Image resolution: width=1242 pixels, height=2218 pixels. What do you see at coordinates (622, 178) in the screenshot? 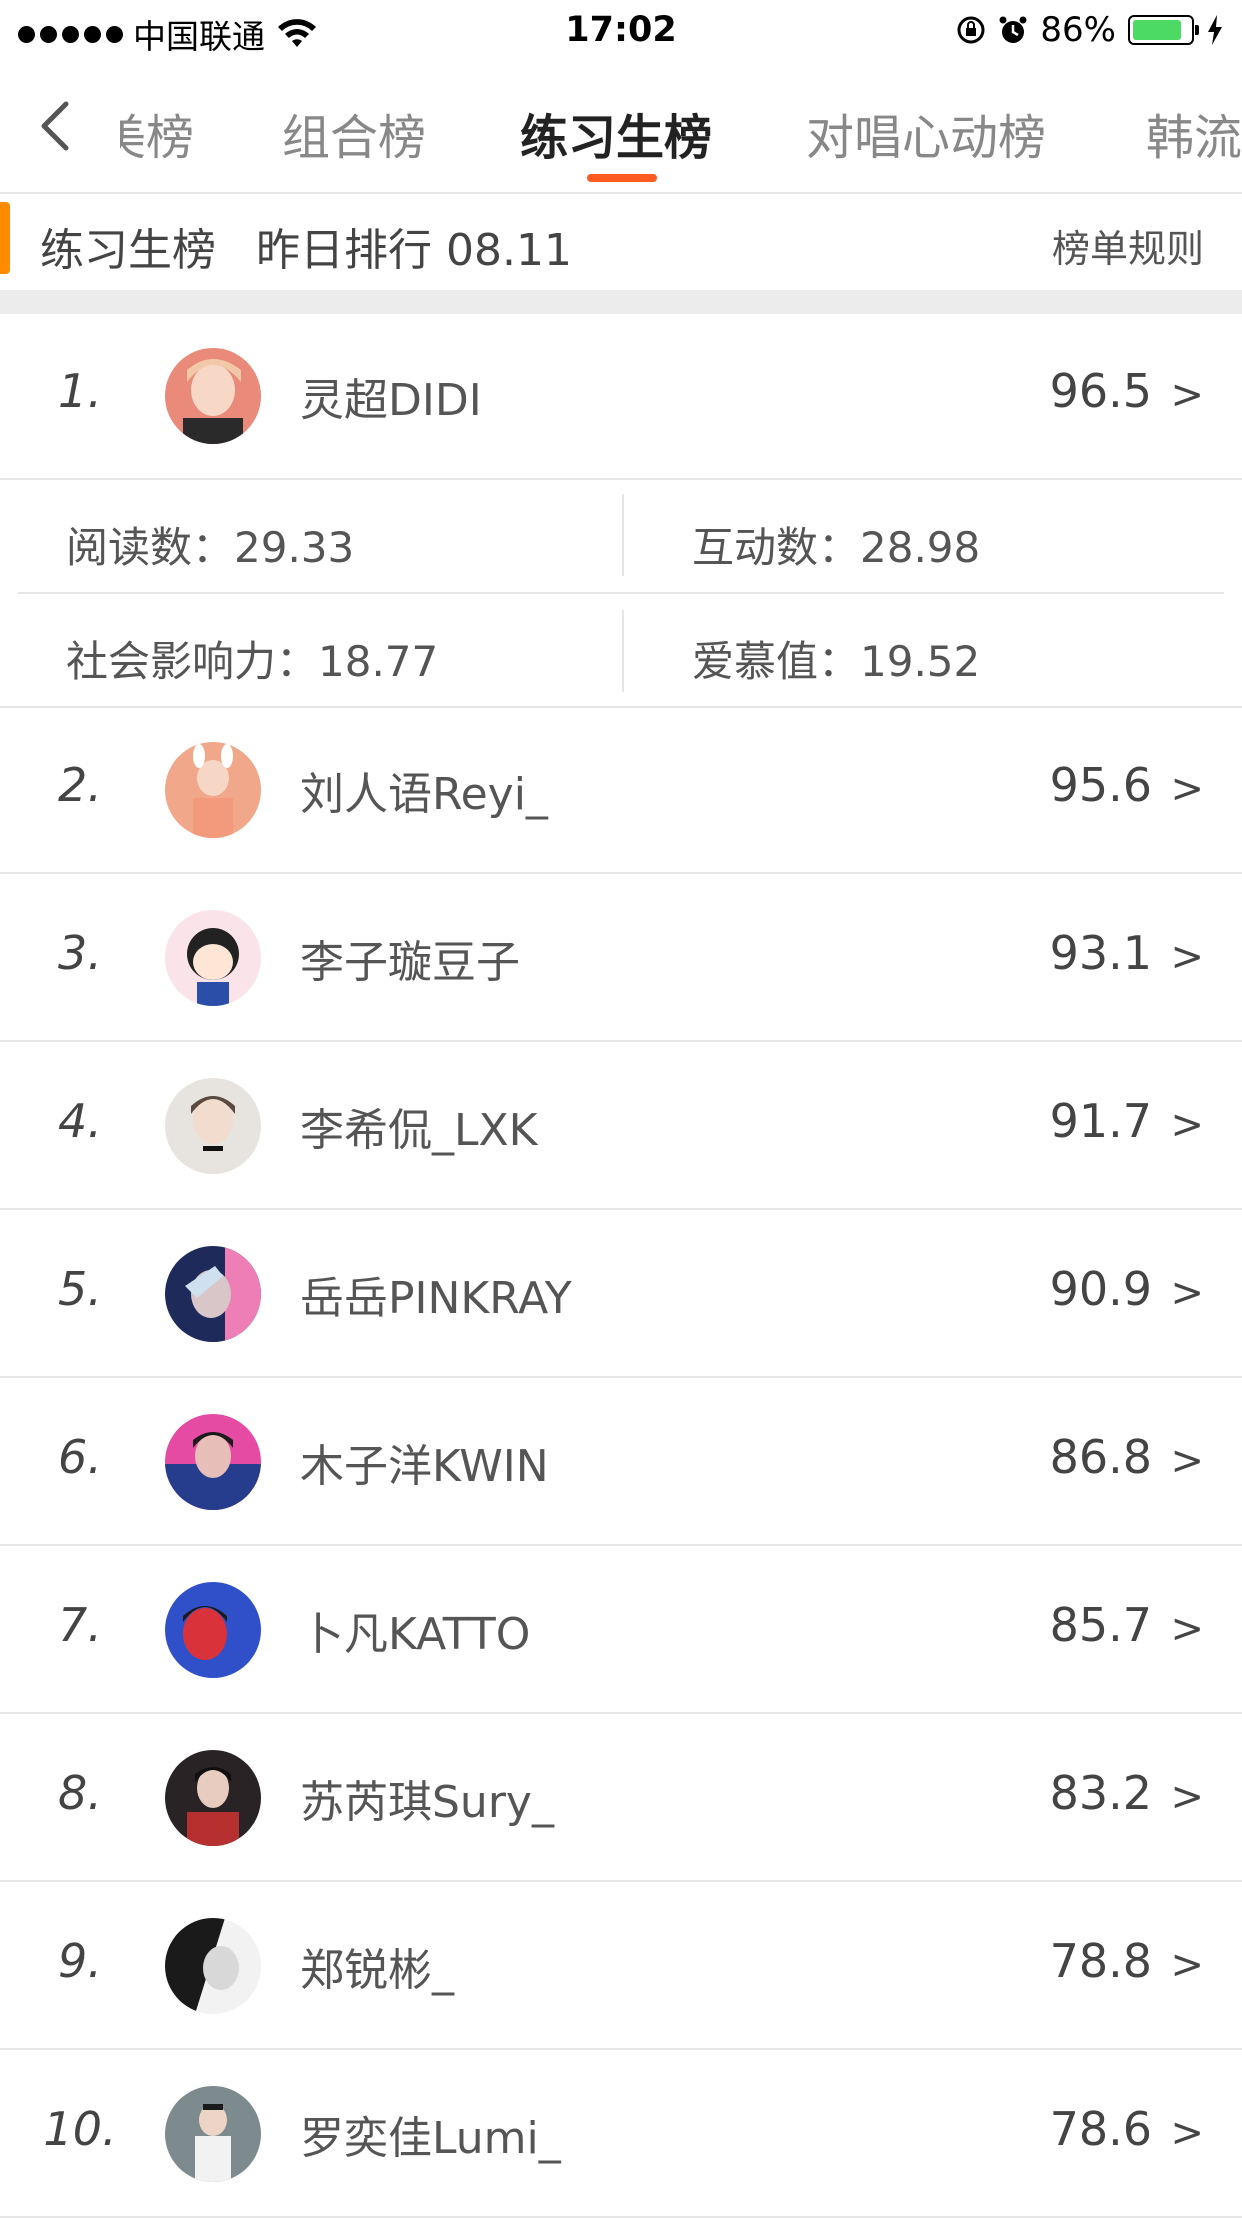
I see `active-tab-indicator` at bounding box center [622, 178].